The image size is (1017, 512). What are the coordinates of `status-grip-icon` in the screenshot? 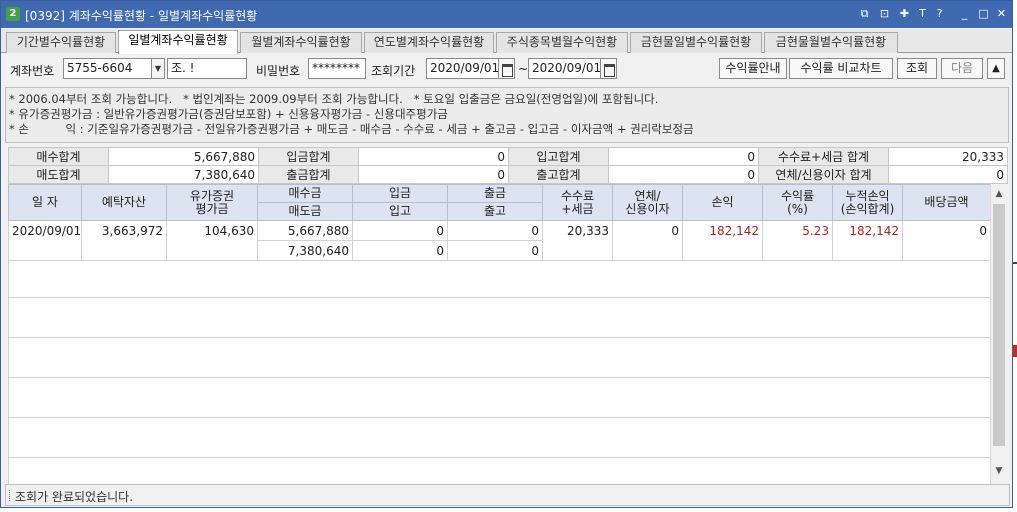 It's located at (10, 495).